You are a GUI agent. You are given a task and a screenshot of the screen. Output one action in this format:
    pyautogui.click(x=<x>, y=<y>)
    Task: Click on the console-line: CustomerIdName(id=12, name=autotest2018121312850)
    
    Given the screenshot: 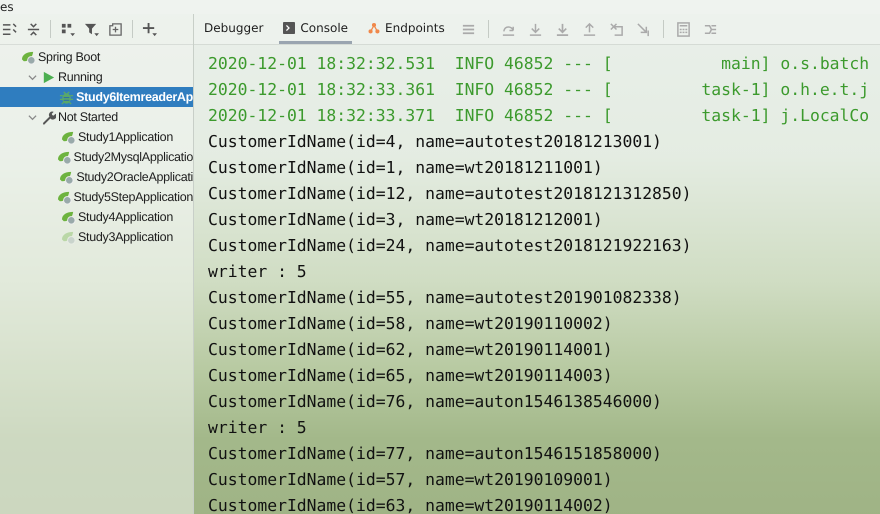 What is the action you would take?
    pyautogui.click(x=450, y=194)
    